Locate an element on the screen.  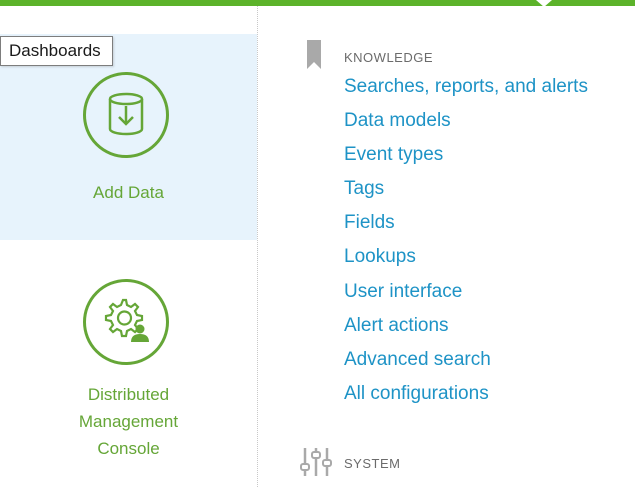
list-item: User interface is located at coordinates (466, 294).